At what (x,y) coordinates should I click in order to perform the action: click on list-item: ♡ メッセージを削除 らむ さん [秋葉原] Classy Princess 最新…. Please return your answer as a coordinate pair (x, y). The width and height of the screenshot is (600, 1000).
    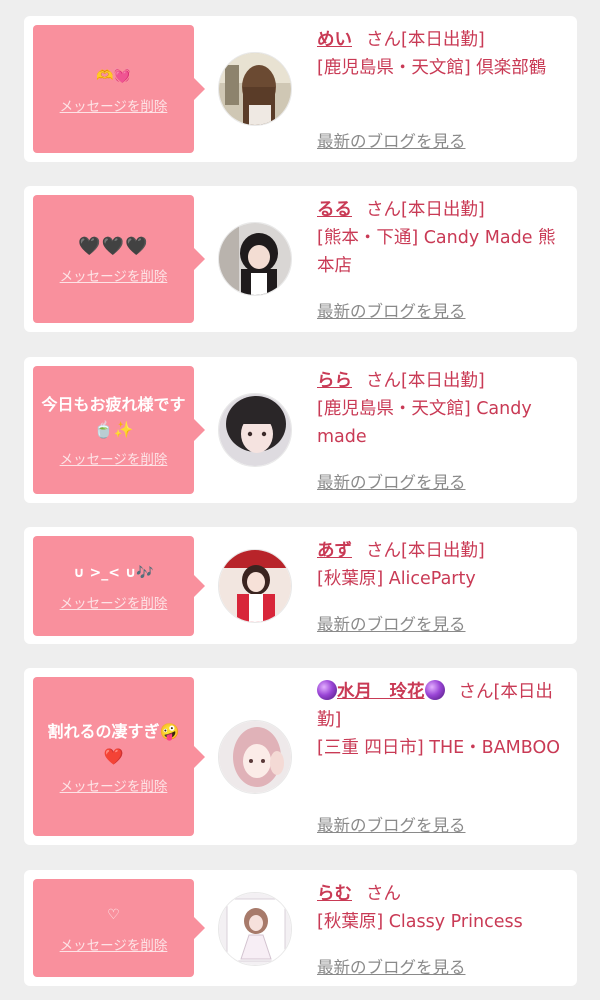
    Looking at the image, I should click on (300, 928).